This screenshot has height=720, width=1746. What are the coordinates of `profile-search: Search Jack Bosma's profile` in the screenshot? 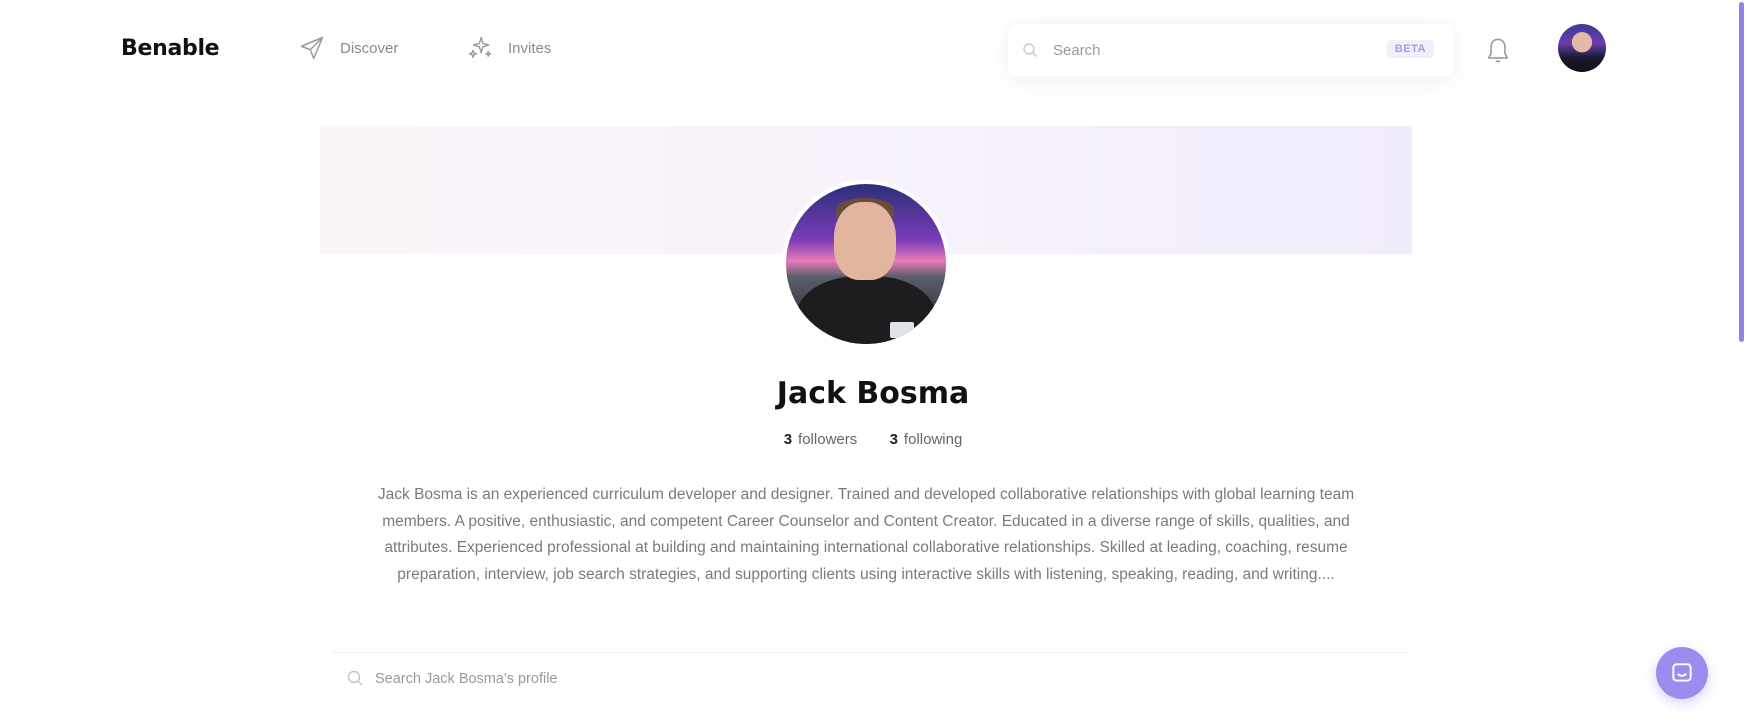 It's located at (870, 680).